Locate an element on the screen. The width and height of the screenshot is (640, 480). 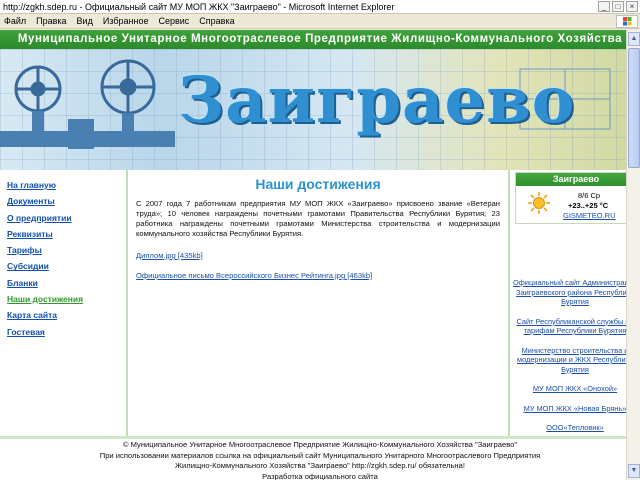
minimize-button: _ is located at coordinates (604, 6).